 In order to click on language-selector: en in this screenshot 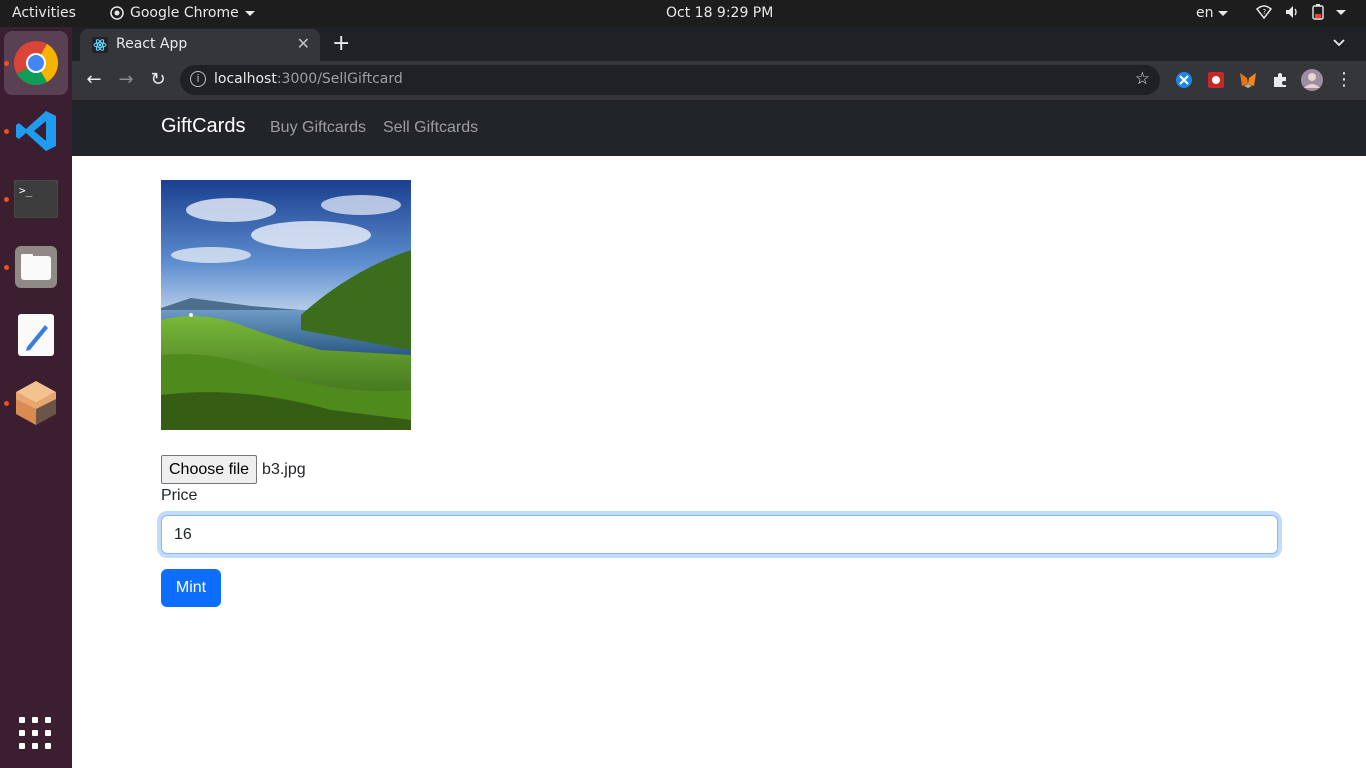, I will do `click(1212, 13)`.